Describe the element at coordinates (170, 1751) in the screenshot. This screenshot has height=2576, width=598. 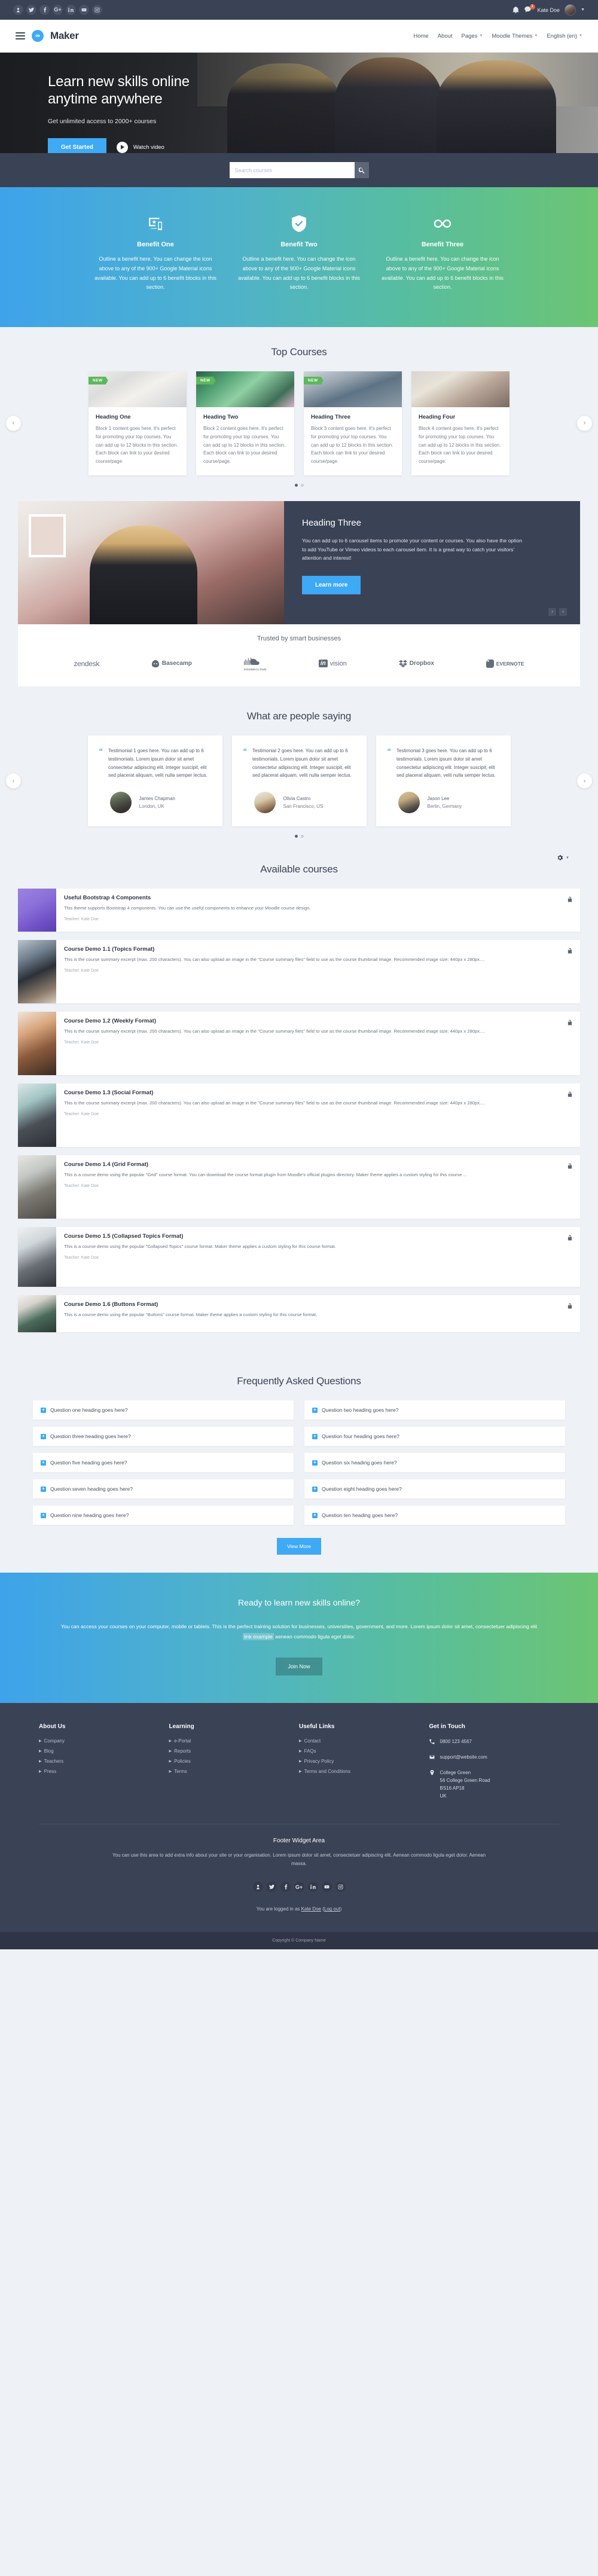
I see `caret-right-icon: ▶` at that location.